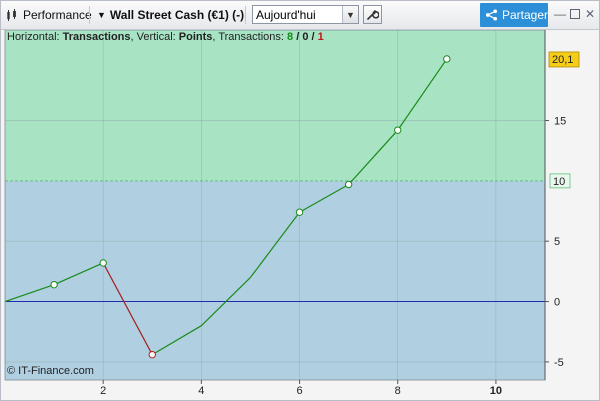 Image resolution: width=600 pixels, height=401 pixels. Describe the element at coordinates (11, 15) in the screenshot. I see `candlestick-icon` at that location.